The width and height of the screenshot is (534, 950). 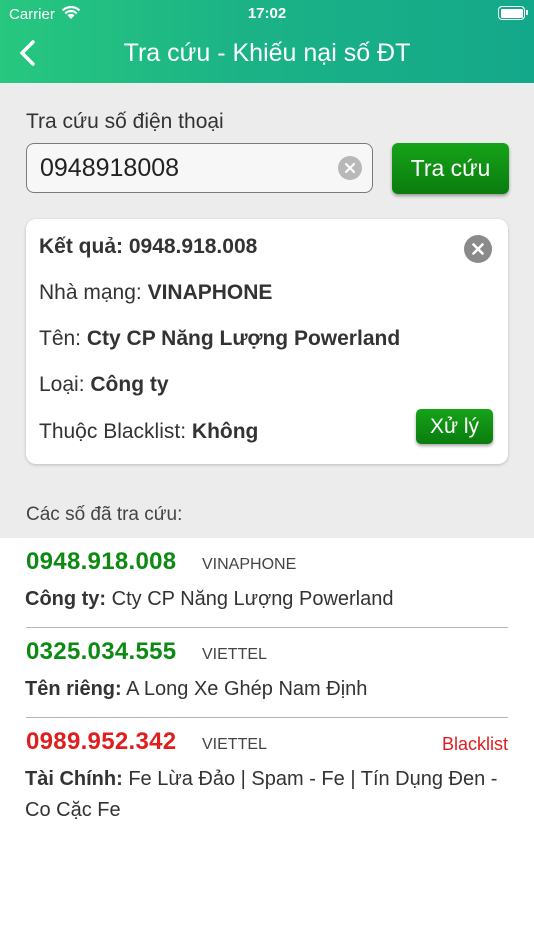 I want to click on page-title: Tra cứu - Khiếu nại số ĐT, so click(x=267, y=53).